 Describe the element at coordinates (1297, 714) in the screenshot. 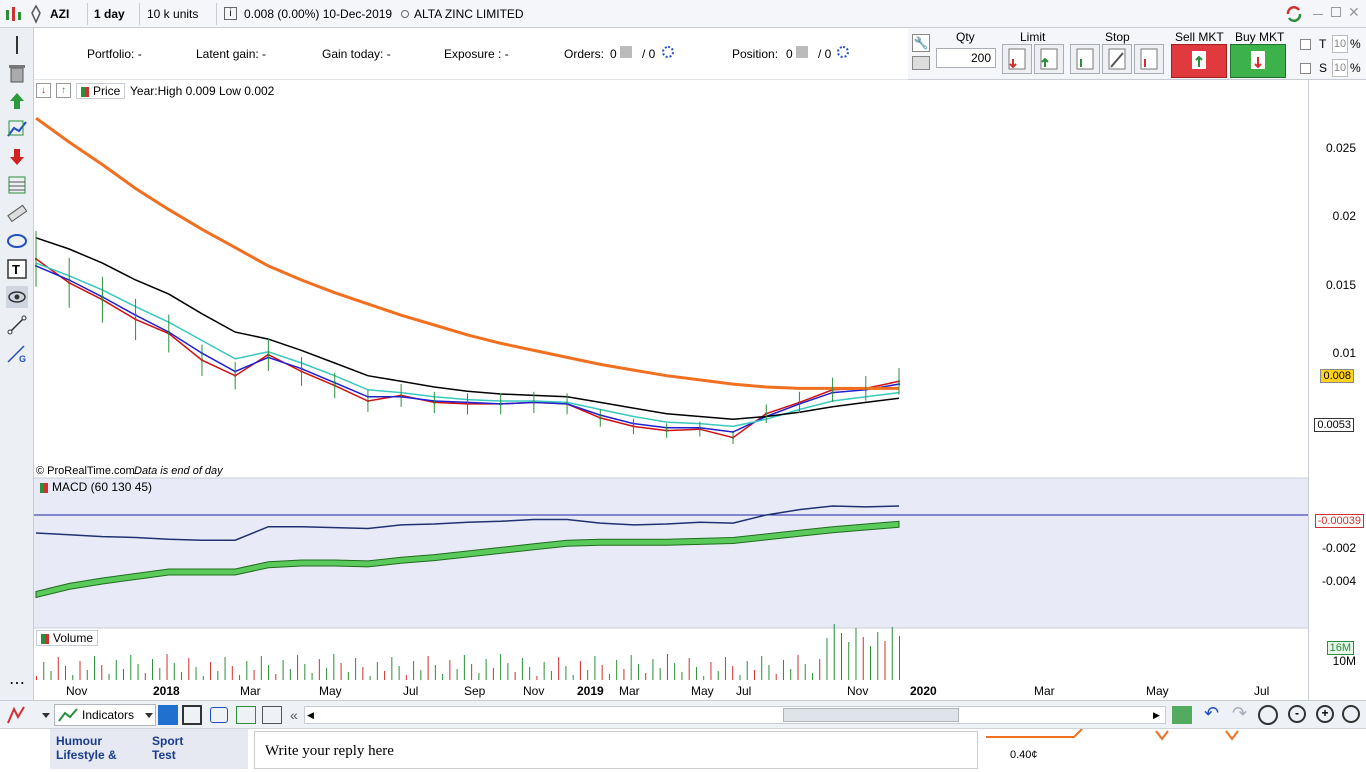

I see `zoom-out-icon: -` at that location.